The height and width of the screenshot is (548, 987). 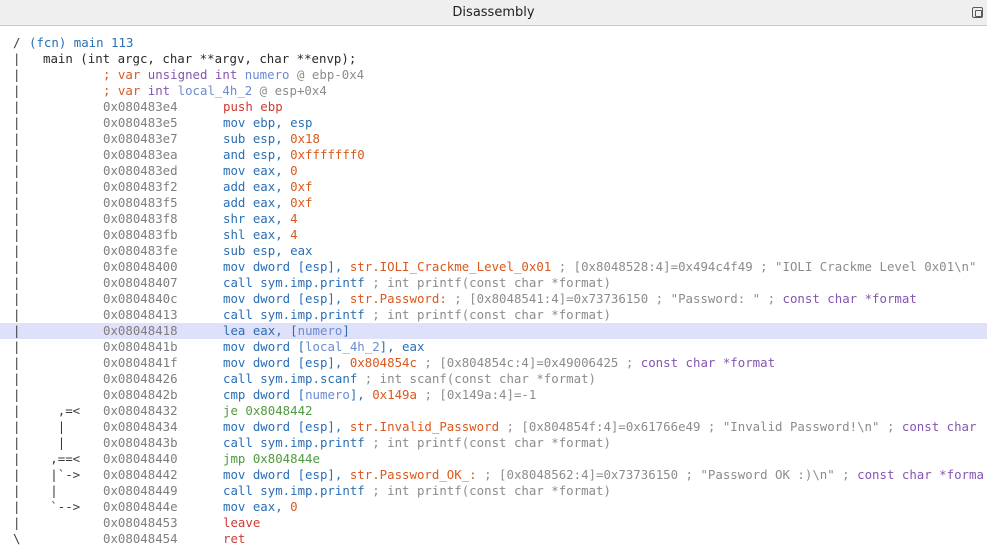 I want to click on instruction-address: 0x0804841b, so click(x=140, y=347).